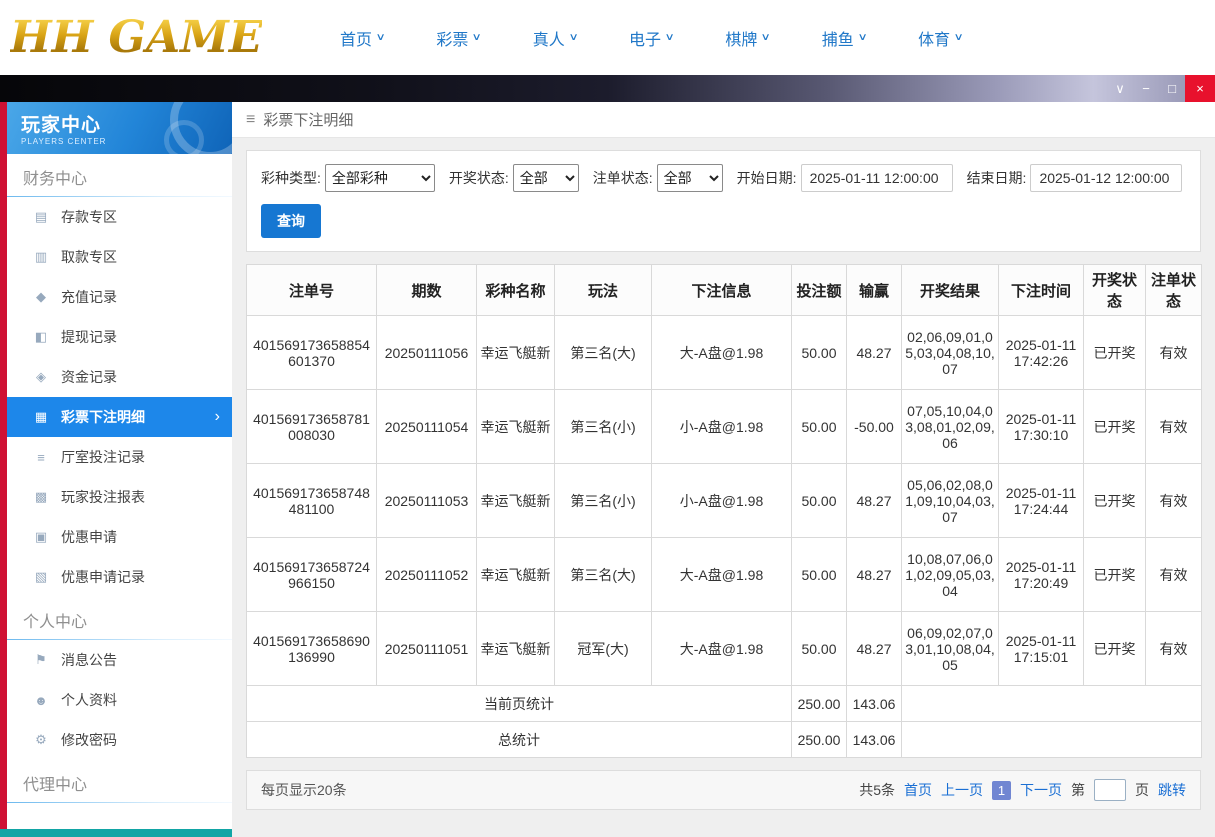 This screenshot has width=1215, height=837. What do you see at coordinates (41, 457) in the screenshot?
I see `hall-bet-record-icon: ≡` at bounding box center [41, 457].